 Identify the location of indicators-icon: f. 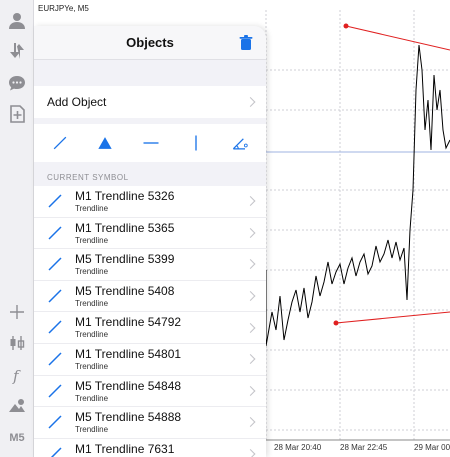
(17, 375).